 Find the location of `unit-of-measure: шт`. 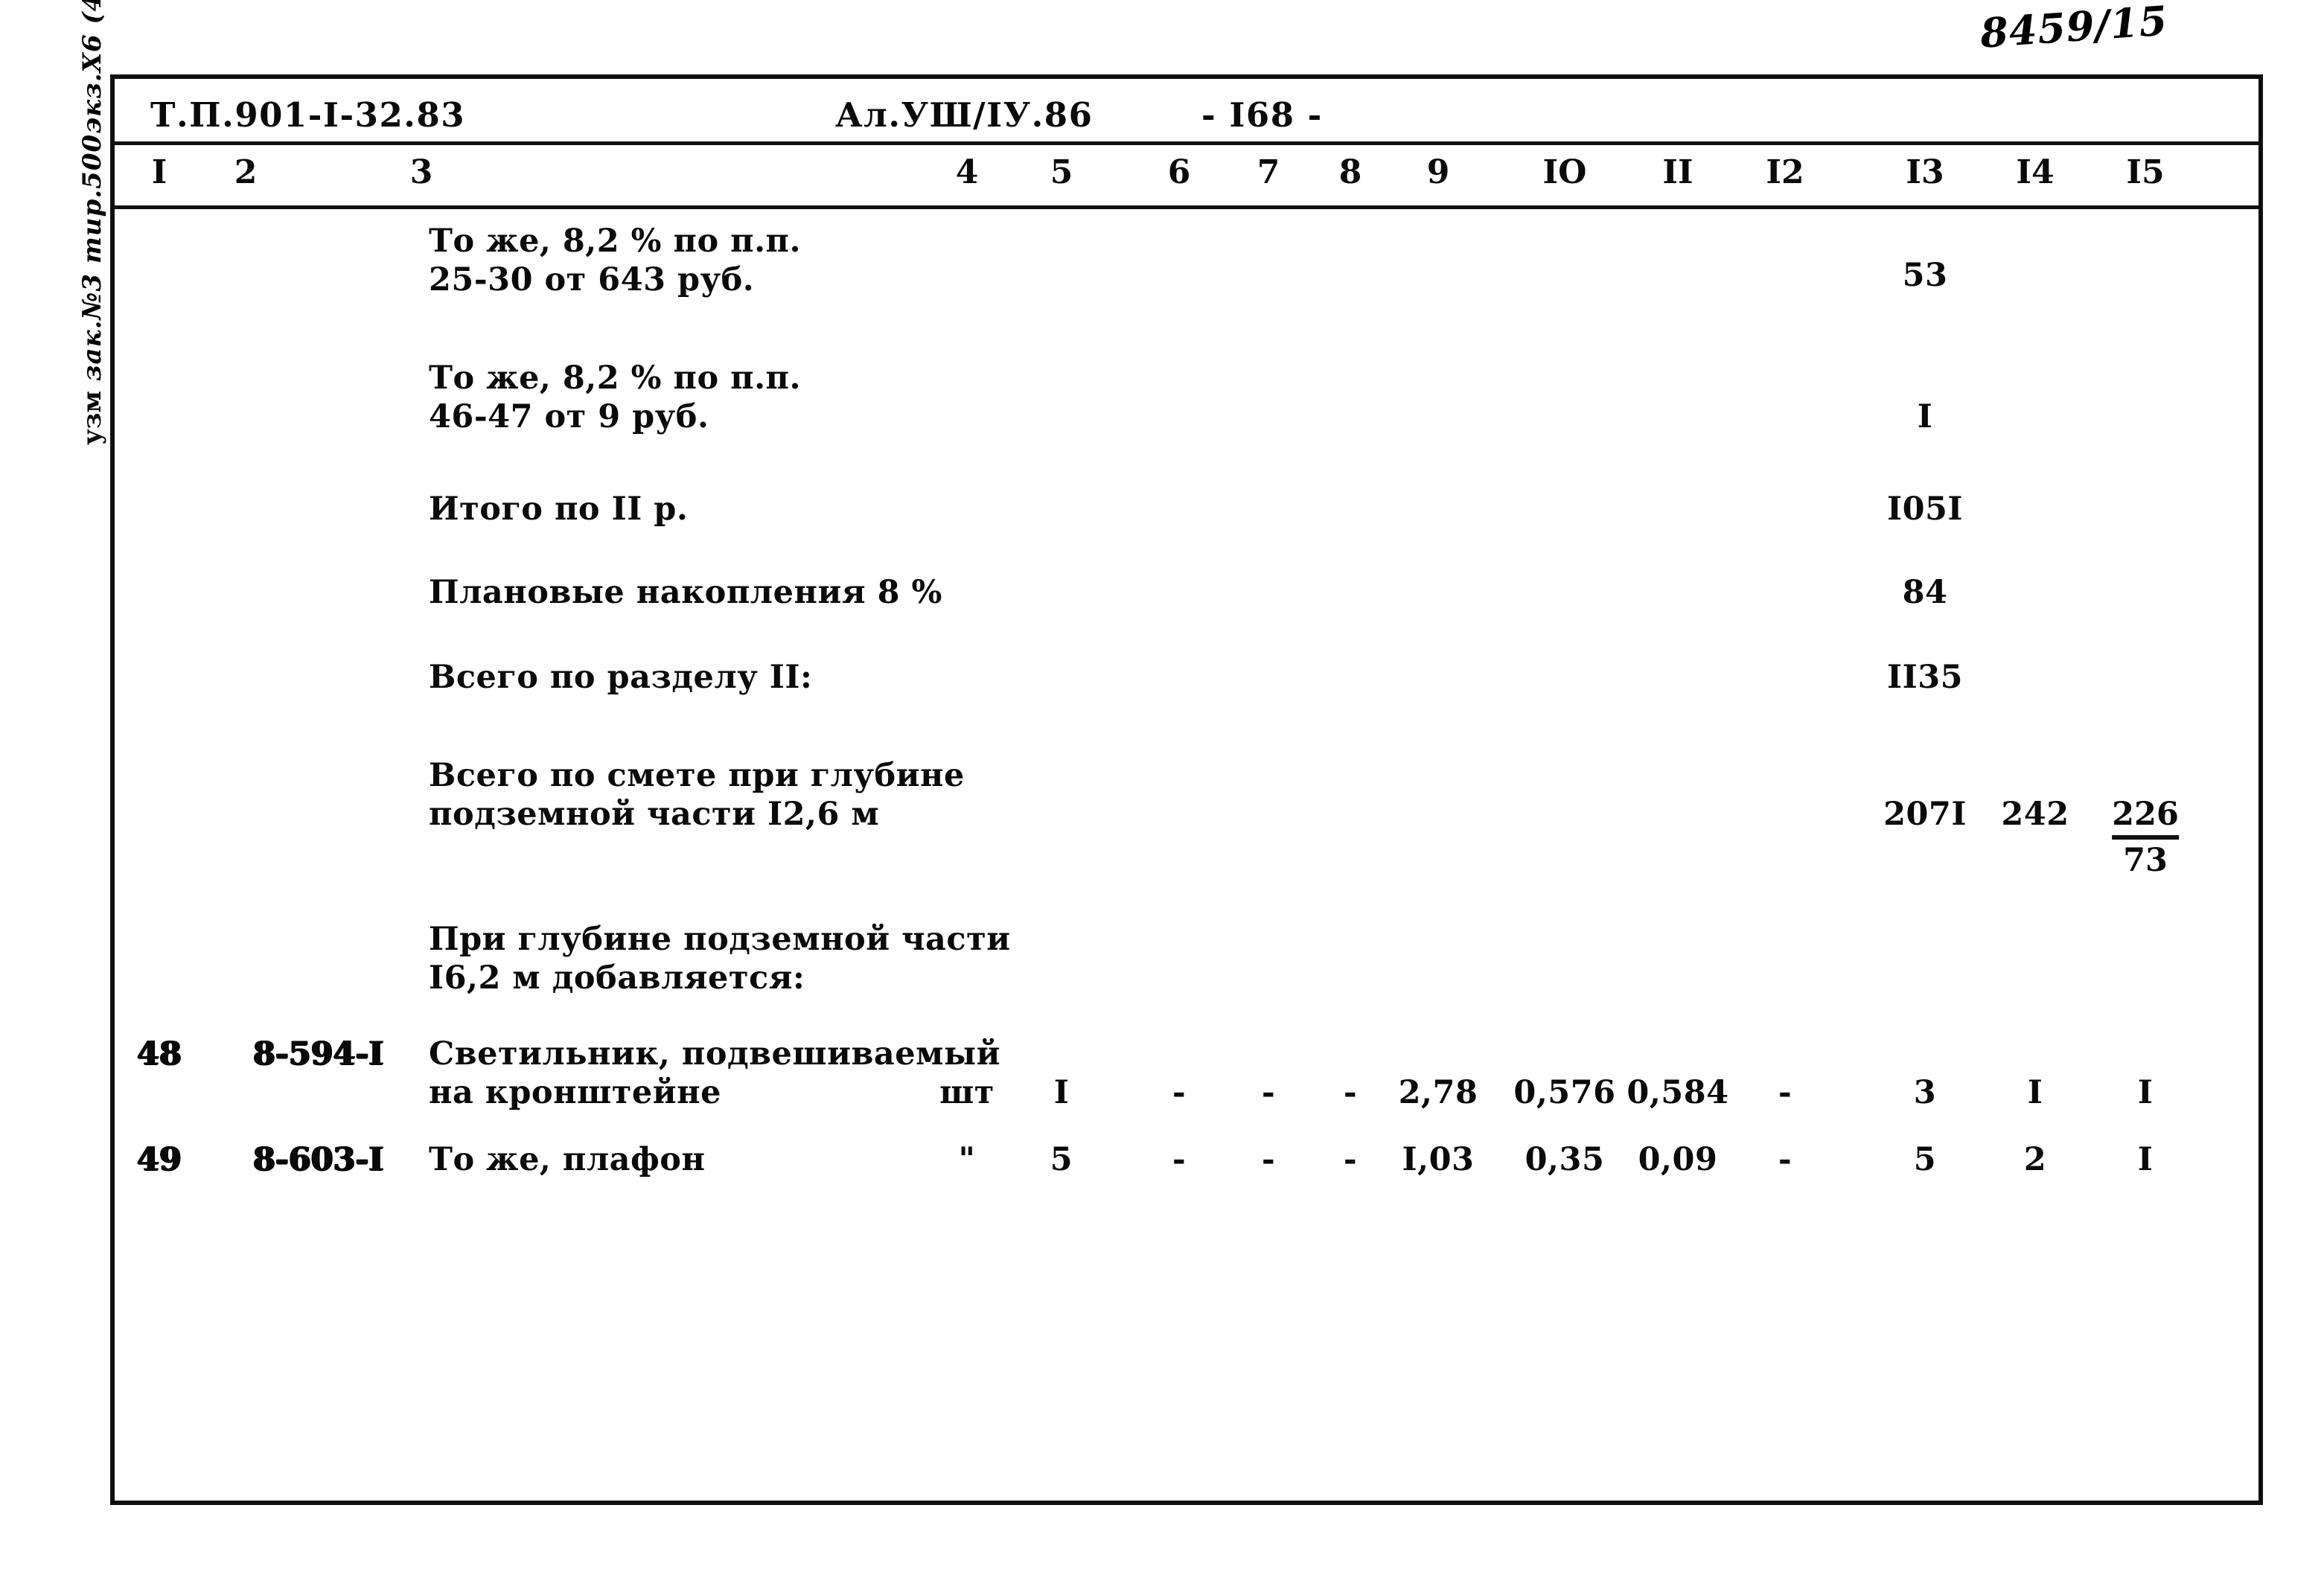

unit-of-measure: шт is located at coordinates (967, 1092).